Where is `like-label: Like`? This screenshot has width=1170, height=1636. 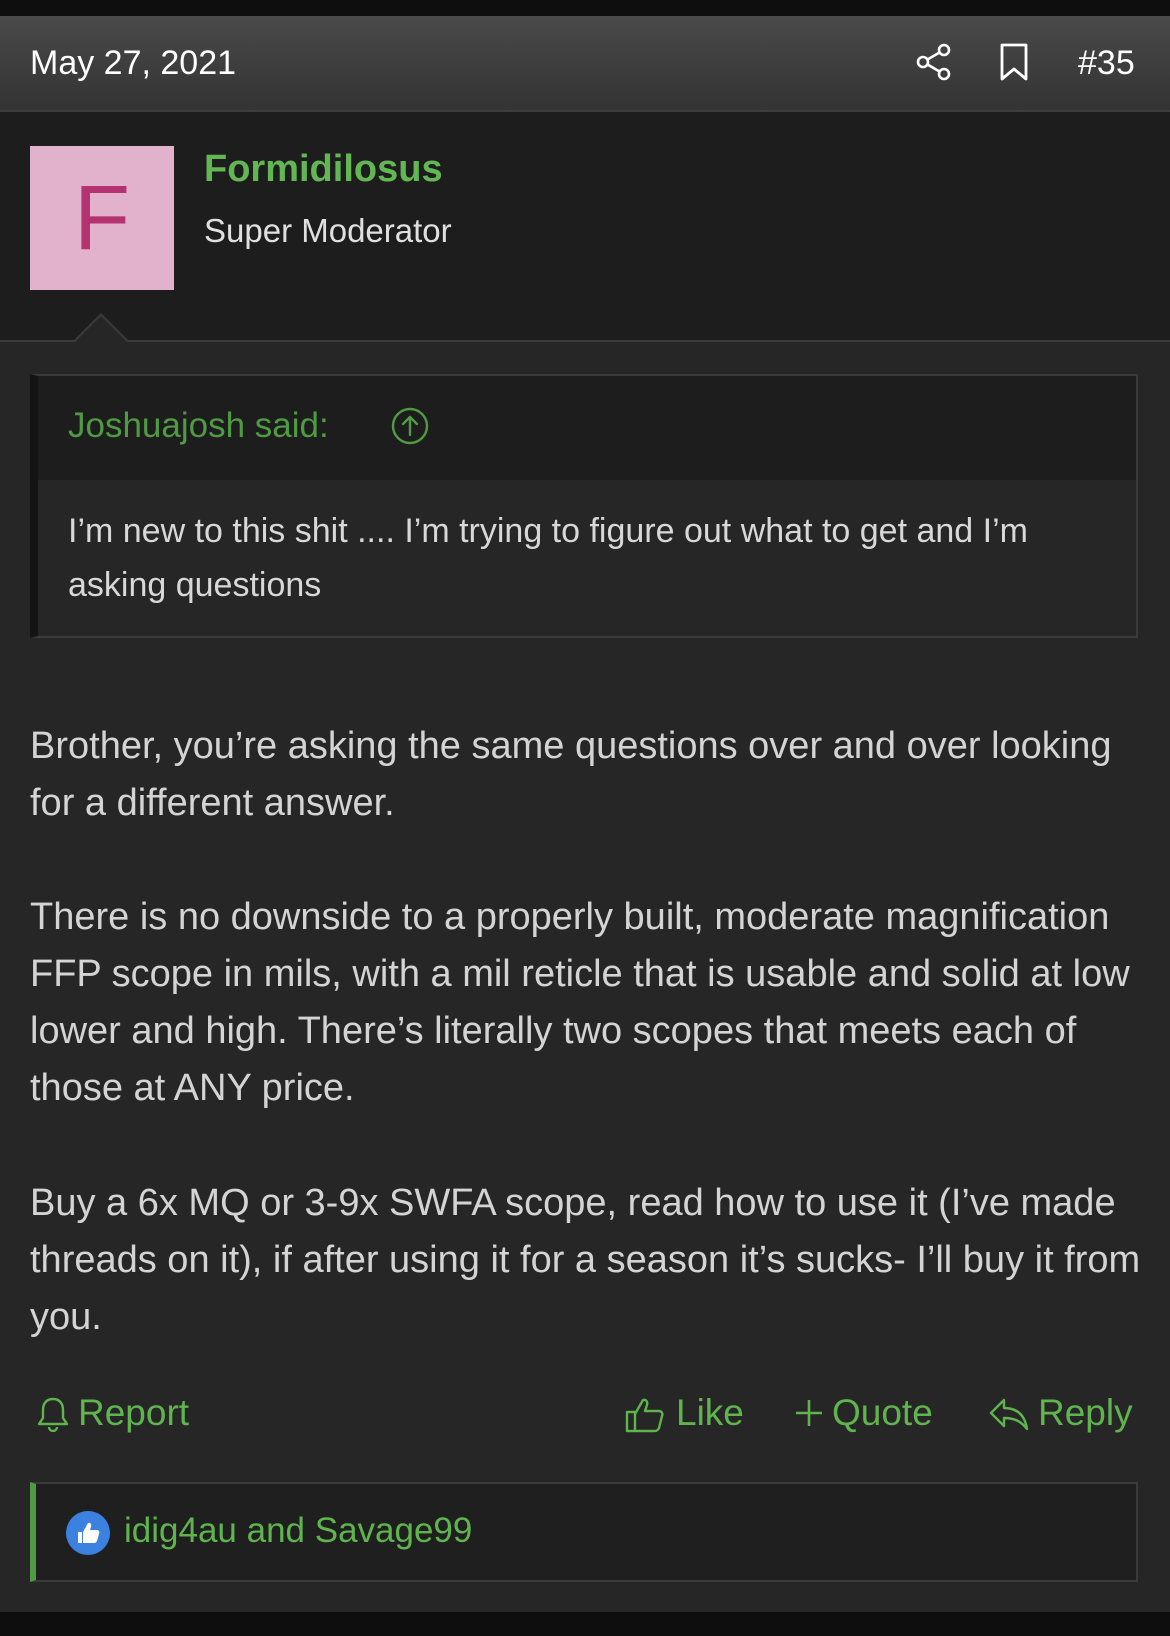
like-label: Like is located at coordinates (710, 1412).